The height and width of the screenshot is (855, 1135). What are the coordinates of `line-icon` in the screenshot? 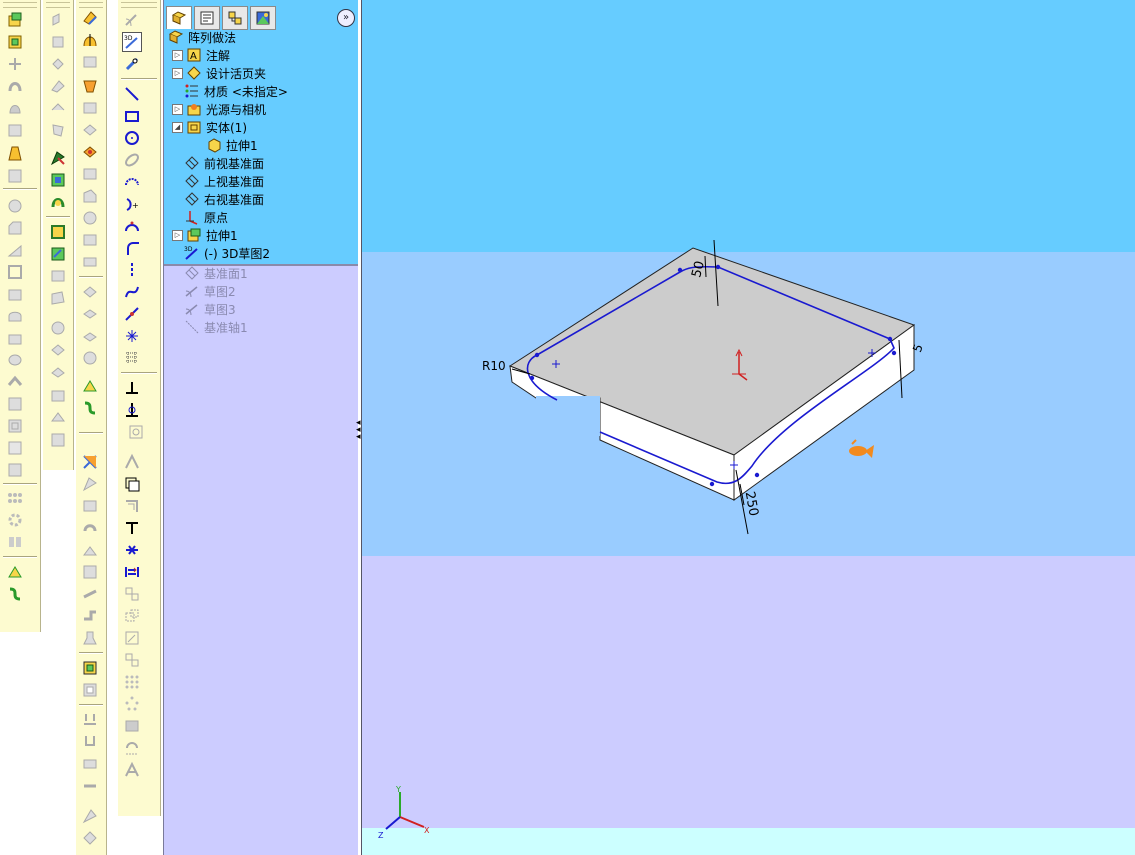 It's located at (132, 94).